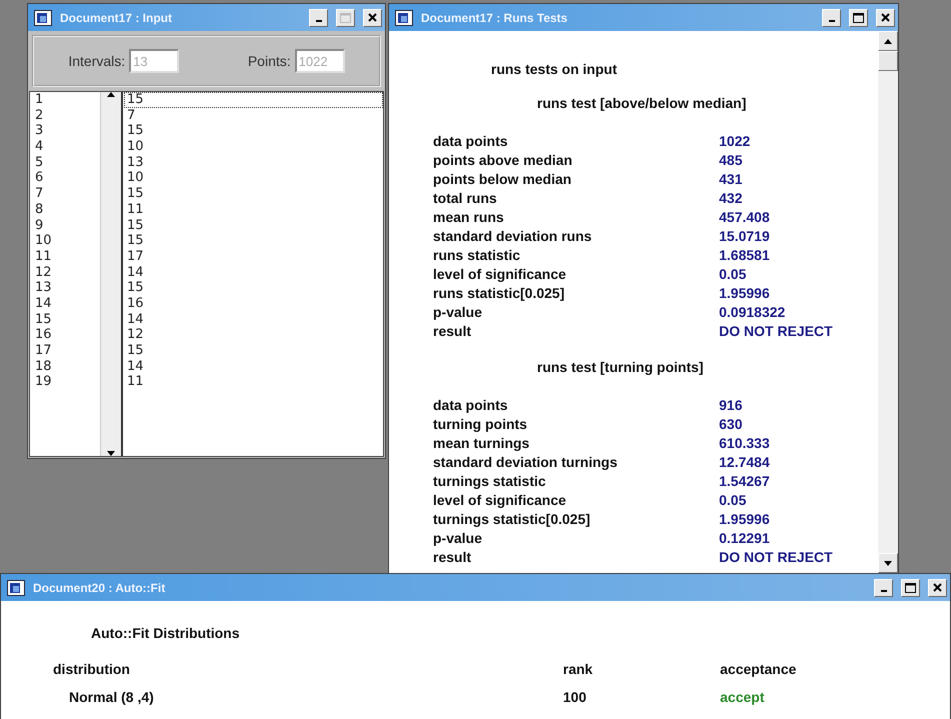 This screenshot has height=719, width=951. Describe the element at coordinates (471, 404) in the screenshot. I see `stat-label: data points` at that location.